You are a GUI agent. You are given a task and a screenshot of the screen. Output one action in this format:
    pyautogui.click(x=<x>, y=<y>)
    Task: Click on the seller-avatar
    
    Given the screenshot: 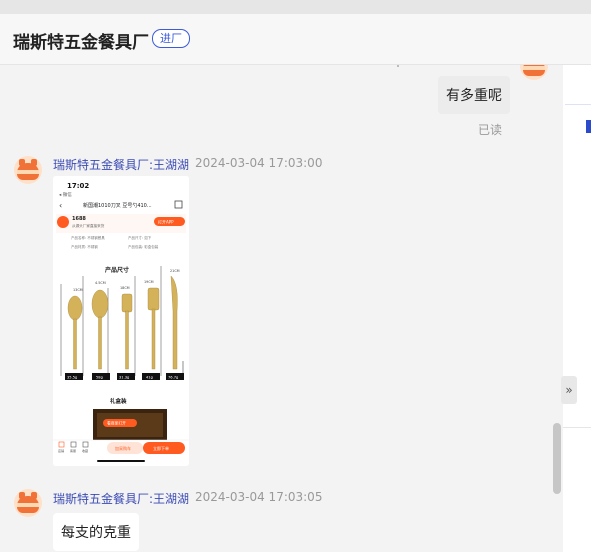 What is the action you would take?
    pyautogui.click(x=28, y=170)
    